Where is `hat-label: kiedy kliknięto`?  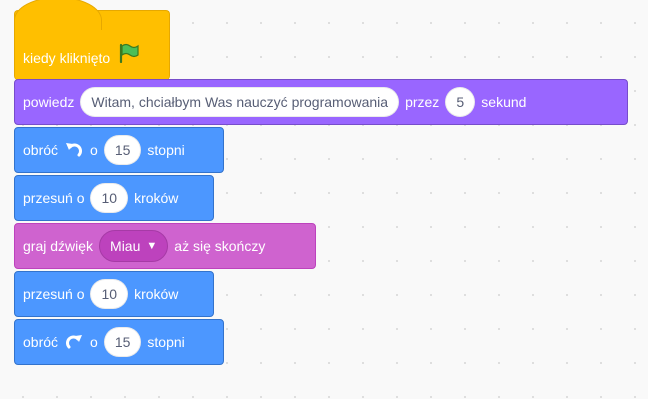 hat-label: kiedy kliknięto is located at coordinates (67, 58).